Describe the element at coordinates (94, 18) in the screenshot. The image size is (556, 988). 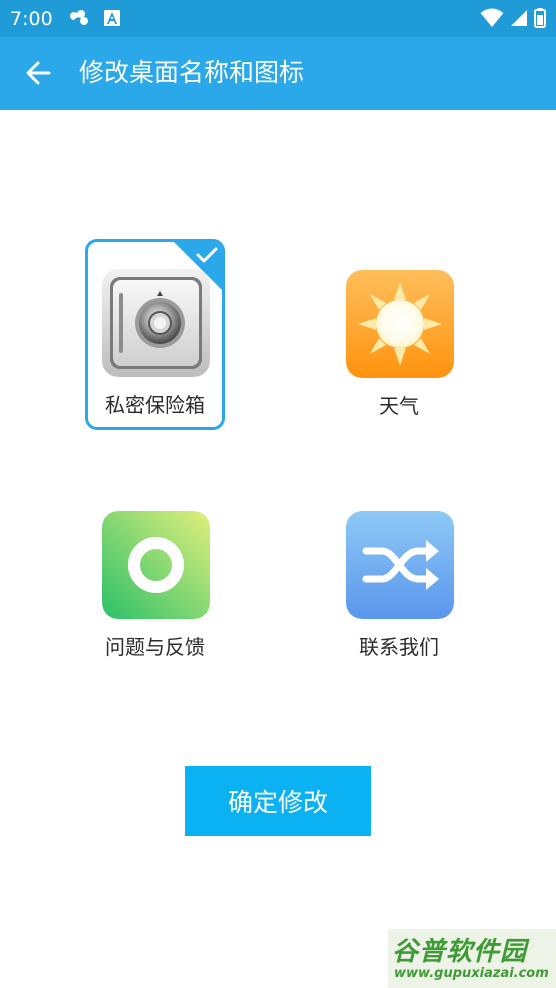
I see `status-notification-icons` at that location.